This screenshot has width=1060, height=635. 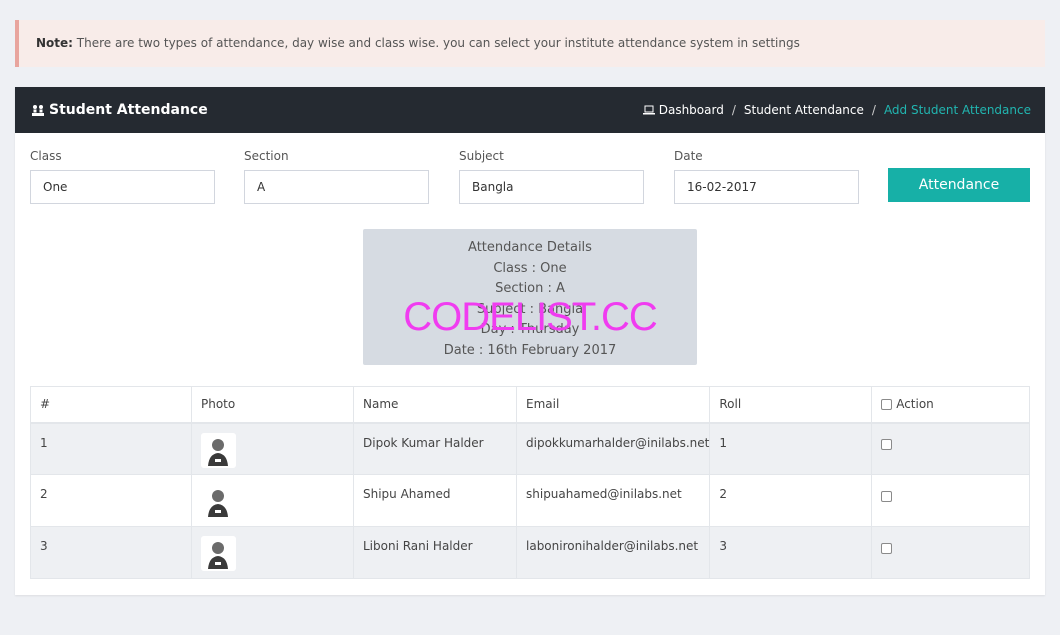 I want to click on page-title: Student Attendance, so click(x=119, y=110).